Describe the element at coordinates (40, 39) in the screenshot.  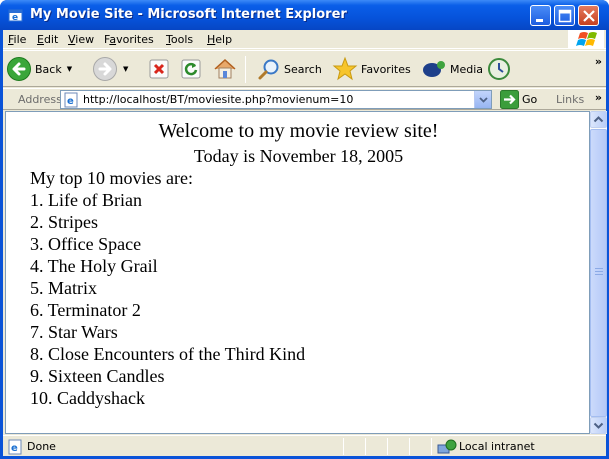
I see `menu-edit-accel: E` at that location.